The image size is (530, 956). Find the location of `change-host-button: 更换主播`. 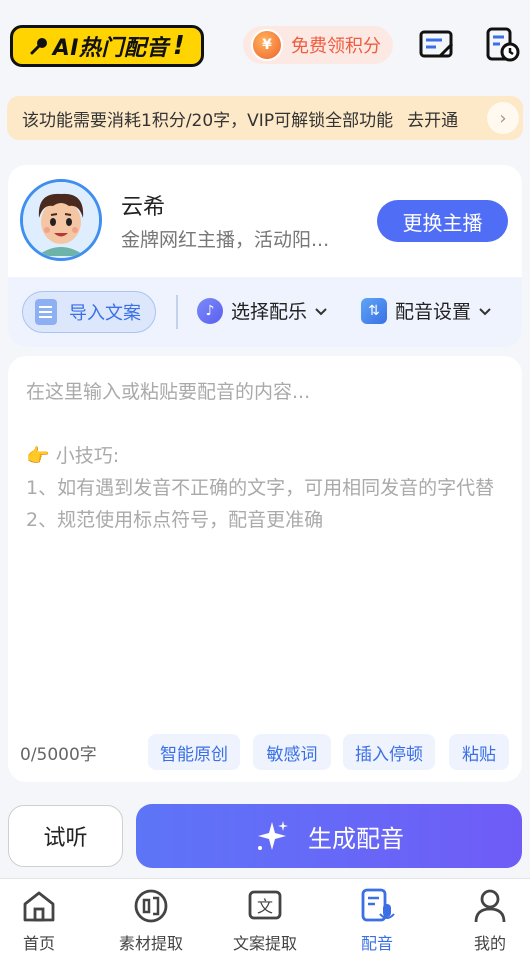

change-host-button: 更换主播 is located at coordinates (442, 221).